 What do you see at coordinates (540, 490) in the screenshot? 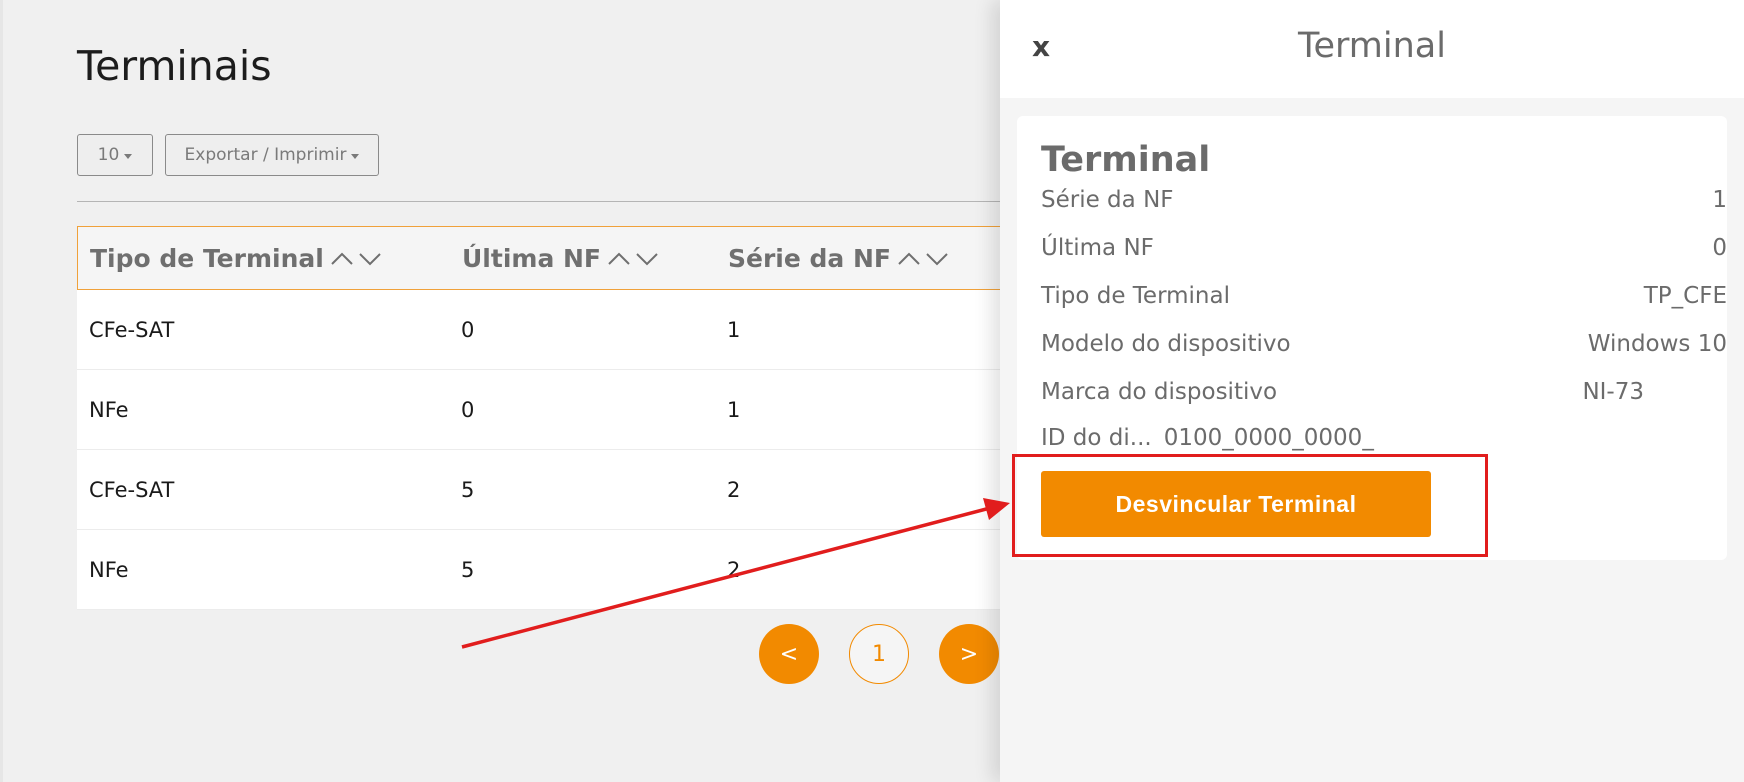
I see `table-row: CFe-SAT 5 2` at bounding box center [540, 490].